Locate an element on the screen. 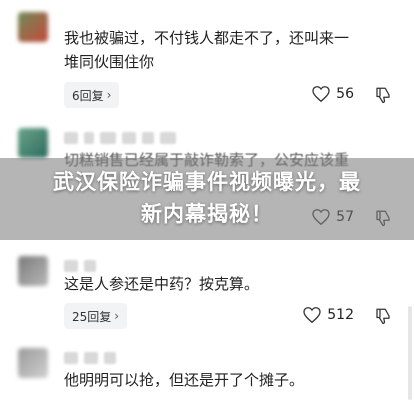  replies-button: 6回复 › is located at coordinates (92, 95).